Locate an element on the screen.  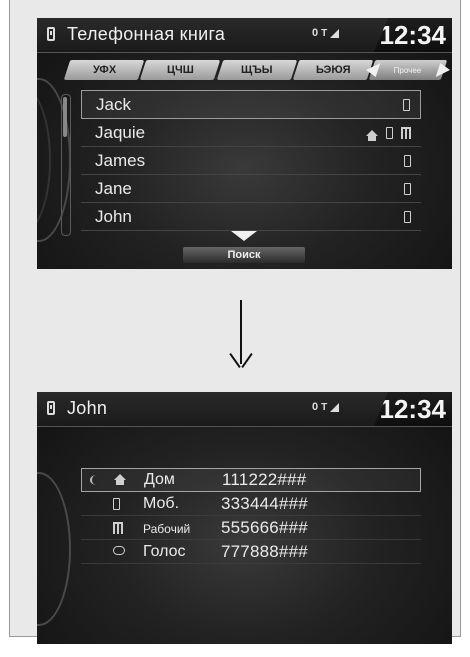
alphabet-tabs: УФХ ЦЧШ ЩЪЫ ЬЭЮЯ Прочее is located at coordinates (257, 70).